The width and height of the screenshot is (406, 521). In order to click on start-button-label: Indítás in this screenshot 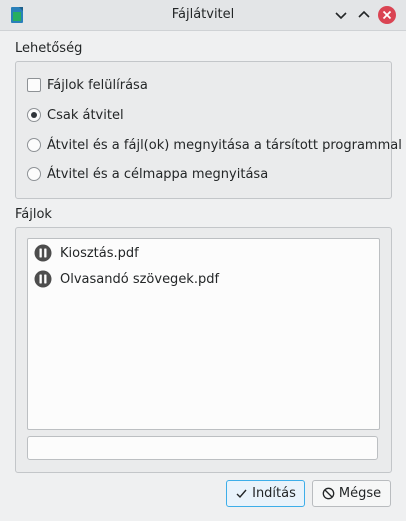, I will do `click(274, 493)`.